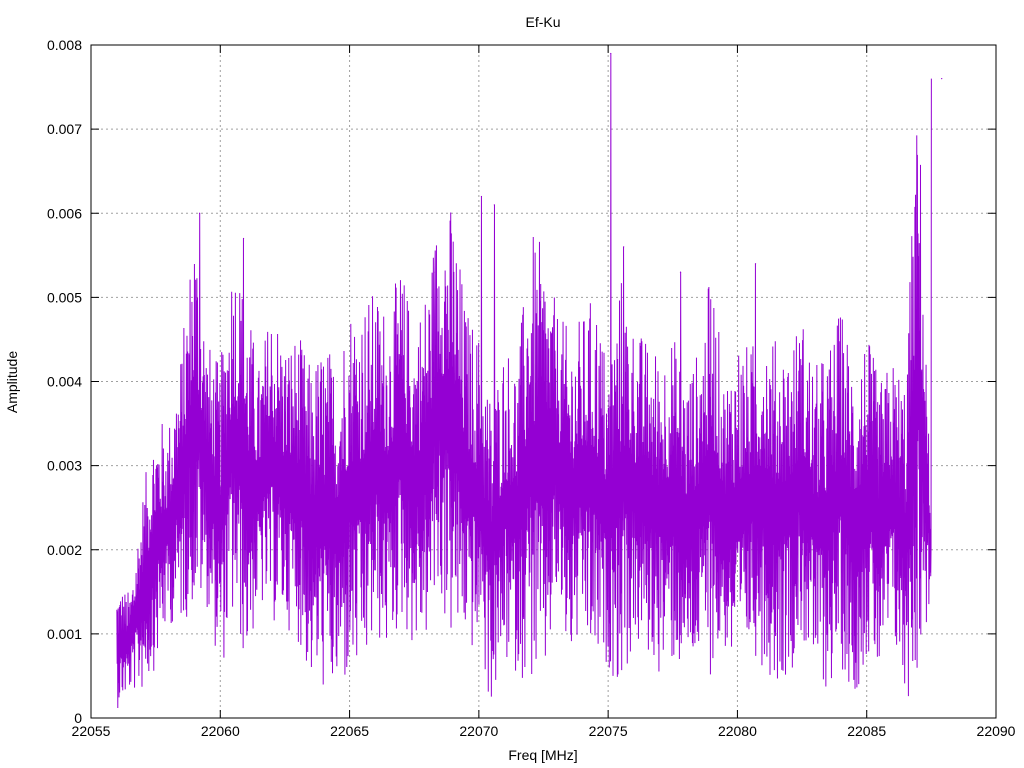  What do you see at coordinates (64, 634) in the screenshot?
I see `y-tick-label: 0.001` at bounding box center [64, 634].